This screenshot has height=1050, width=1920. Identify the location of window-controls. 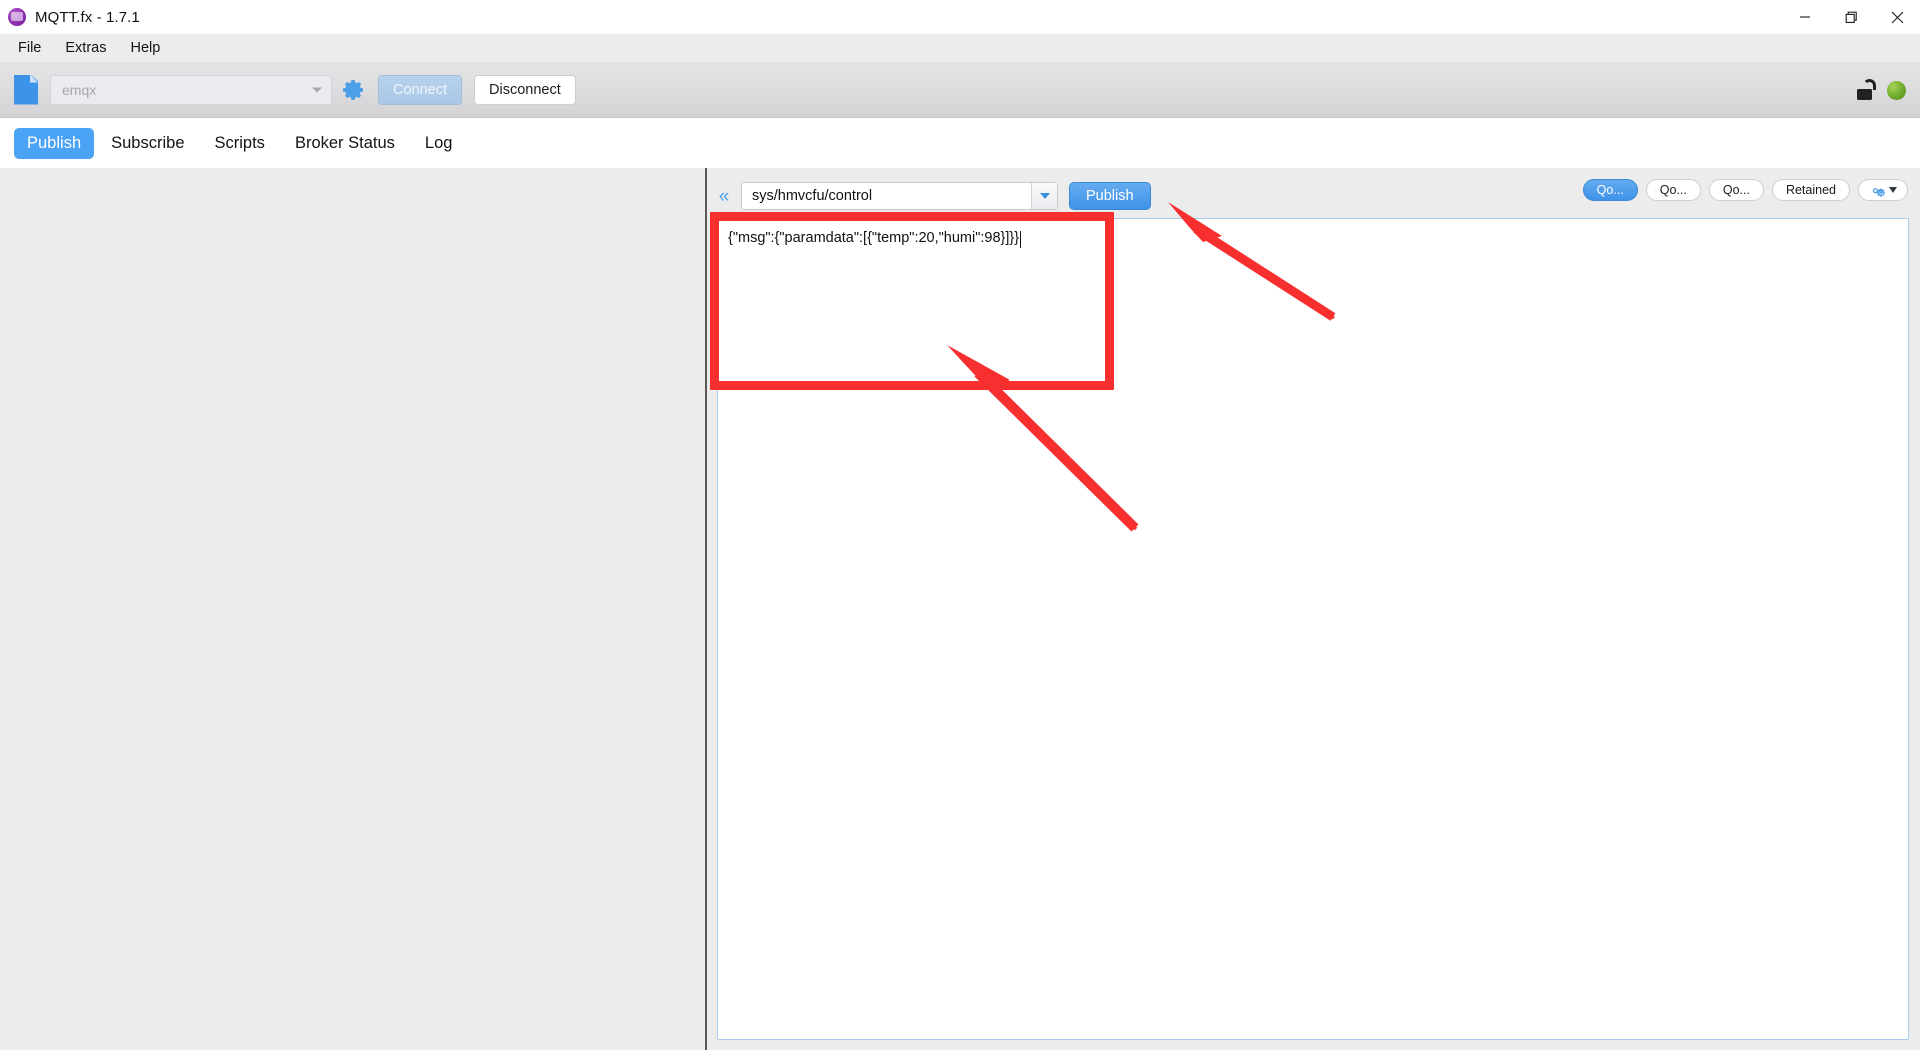
(1851, 17).